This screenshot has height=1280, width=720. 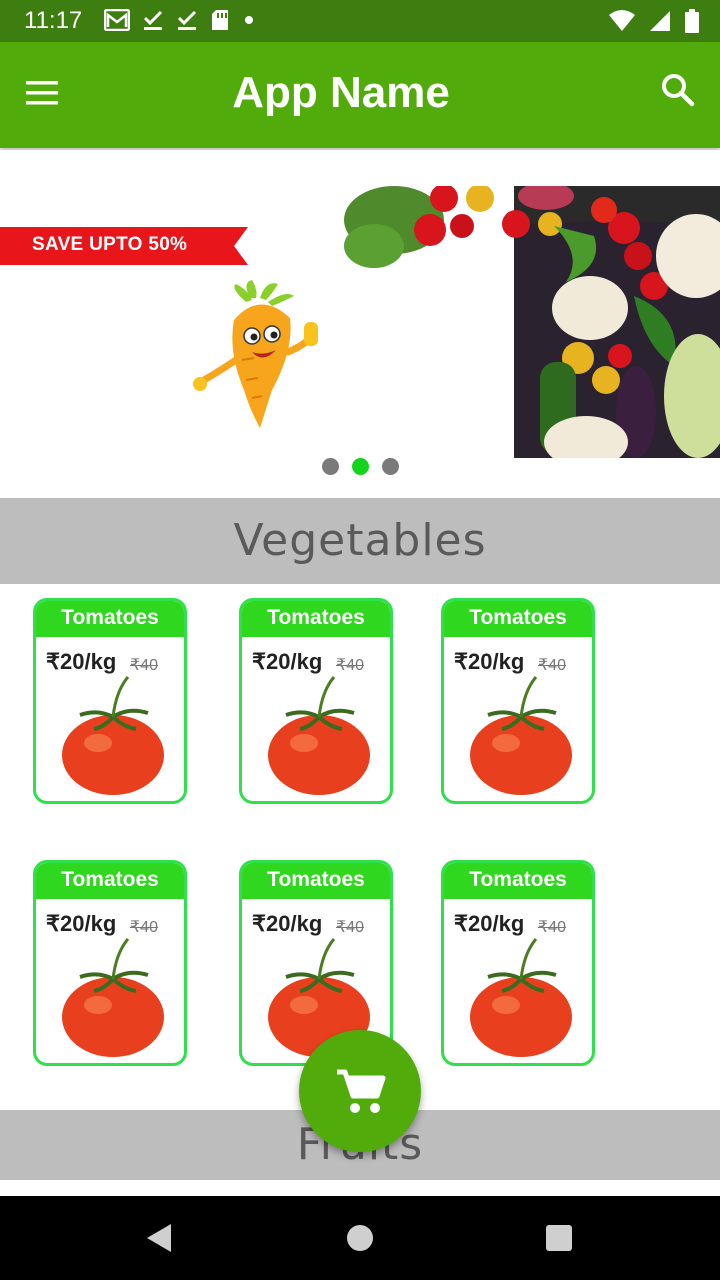 I want to click on sd-card-icon, so click(x=220, y=20).